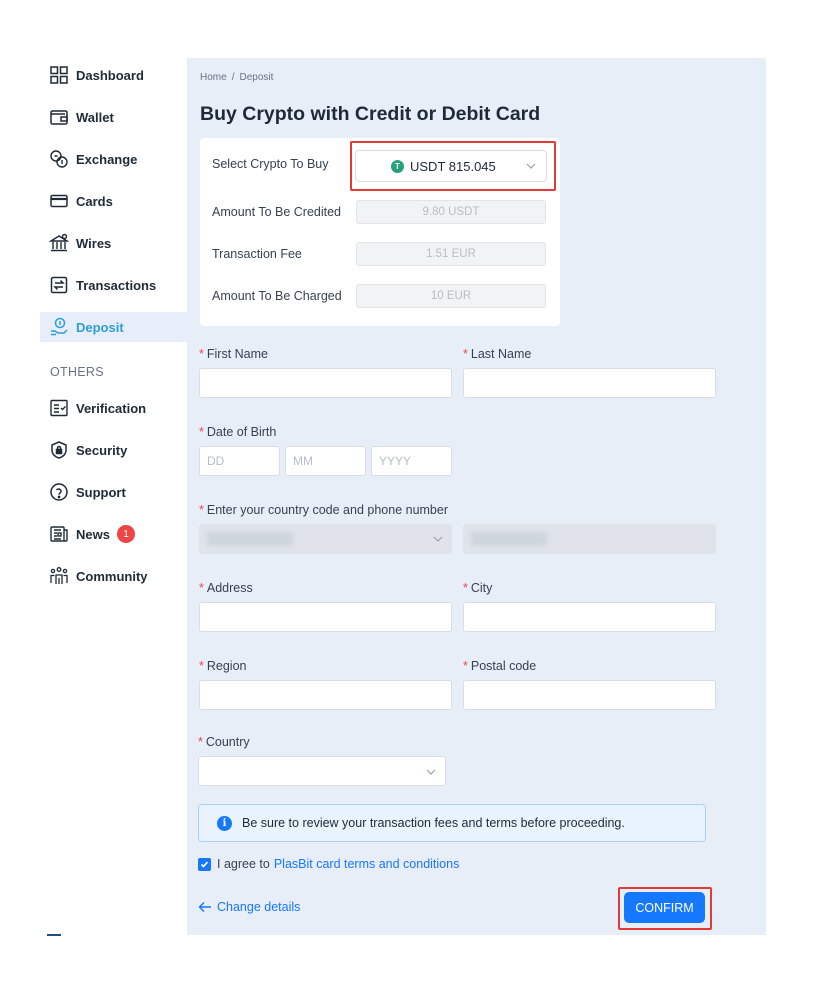  Describe the element at coordinates (256, 77) in the screenshot. I see `breadcrumb-current: Deposit` at that location.